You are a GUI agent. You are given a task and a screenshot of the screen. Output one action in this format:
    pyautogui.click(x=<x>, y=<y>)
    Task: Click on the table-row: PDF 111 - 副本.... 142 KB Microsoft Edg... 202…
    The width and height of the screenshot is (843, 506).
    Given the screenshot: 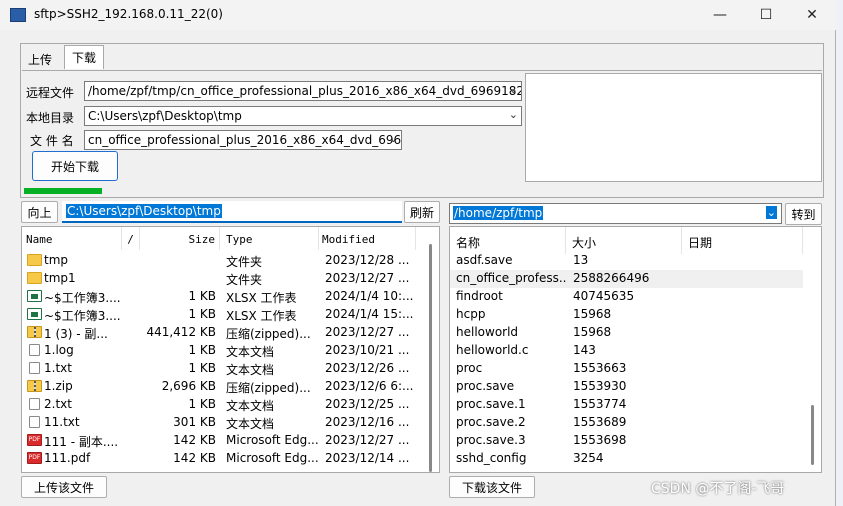 What is the action you would take?
    pyautogui.click(x=230, y=441)
    